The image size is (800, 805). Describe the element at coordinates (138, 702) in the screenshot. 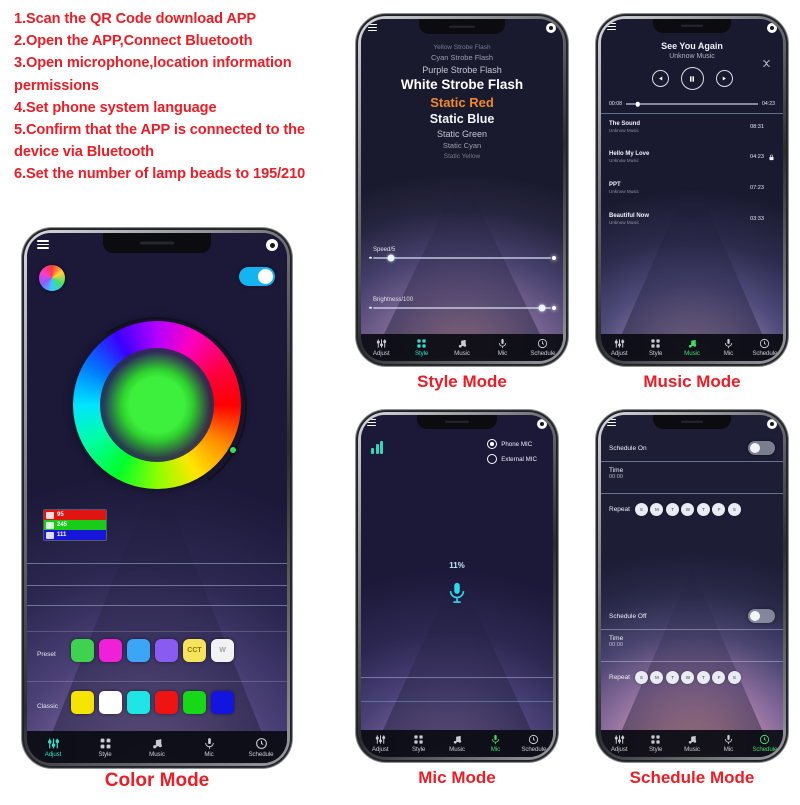

I see `classic-swatch-cyan` at that location.